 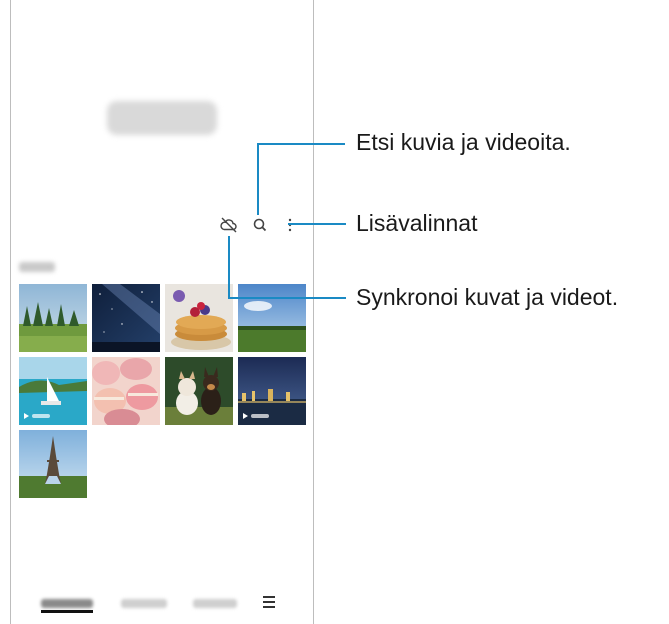 I want to click on hamburger-menu-icon, so click(x=269, y=602).